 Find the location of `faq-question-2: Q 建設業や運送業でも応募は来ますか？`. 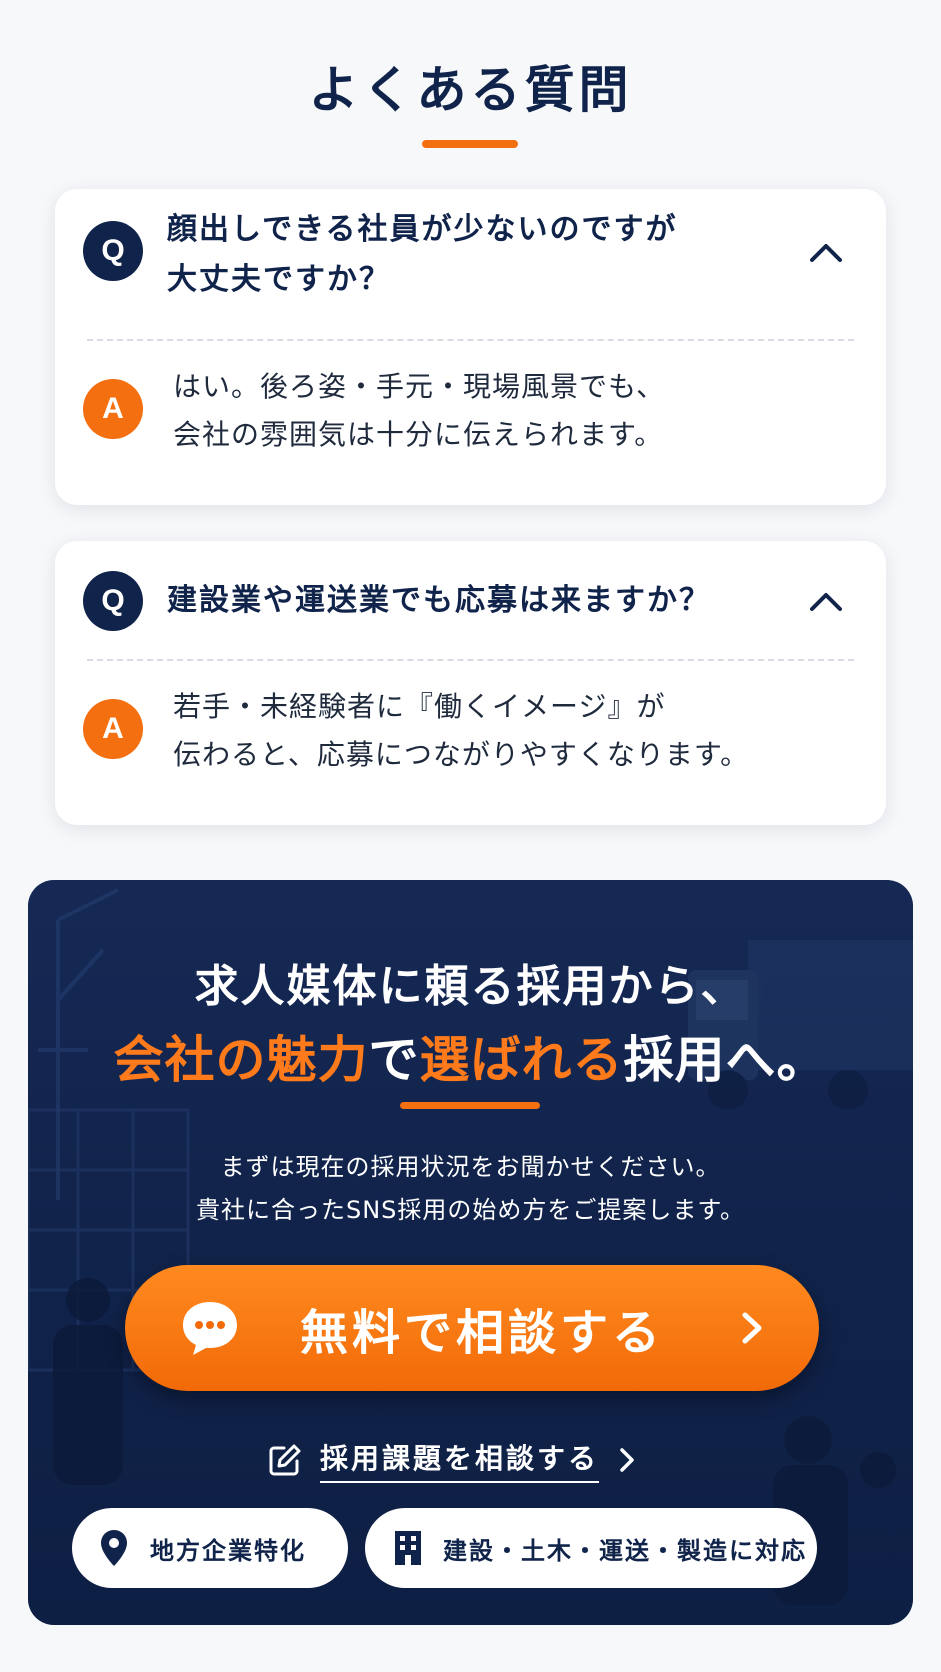

faq-question-2: Q 建設業や運送業でも応募は来ますか？ is located at coordinates (470, 591).